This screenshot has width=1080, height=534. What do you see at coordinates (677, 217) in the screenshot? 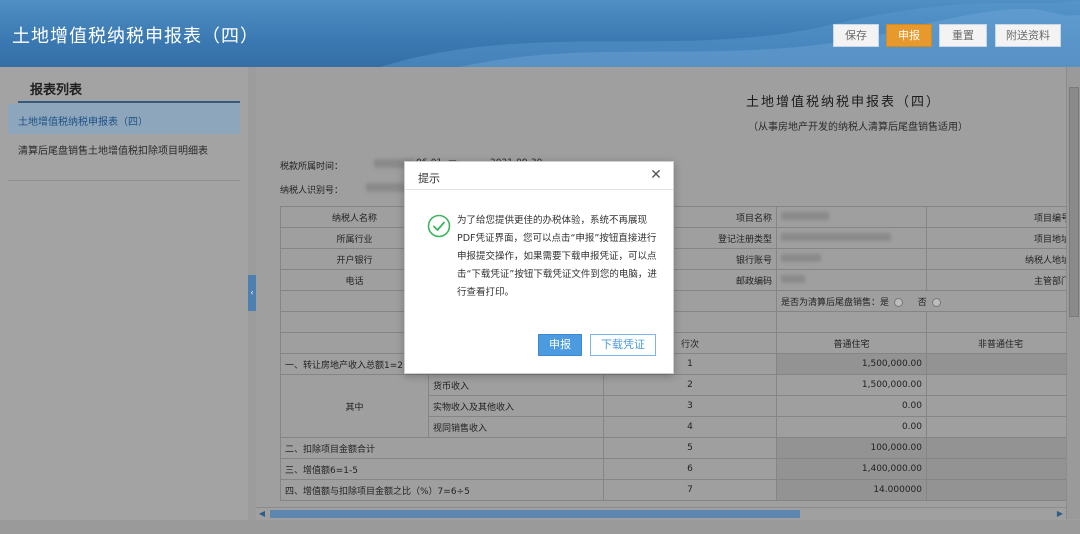
I see `table-row: 纳税人名称 项目名称 项目编号` at bounding box center [677, 217].